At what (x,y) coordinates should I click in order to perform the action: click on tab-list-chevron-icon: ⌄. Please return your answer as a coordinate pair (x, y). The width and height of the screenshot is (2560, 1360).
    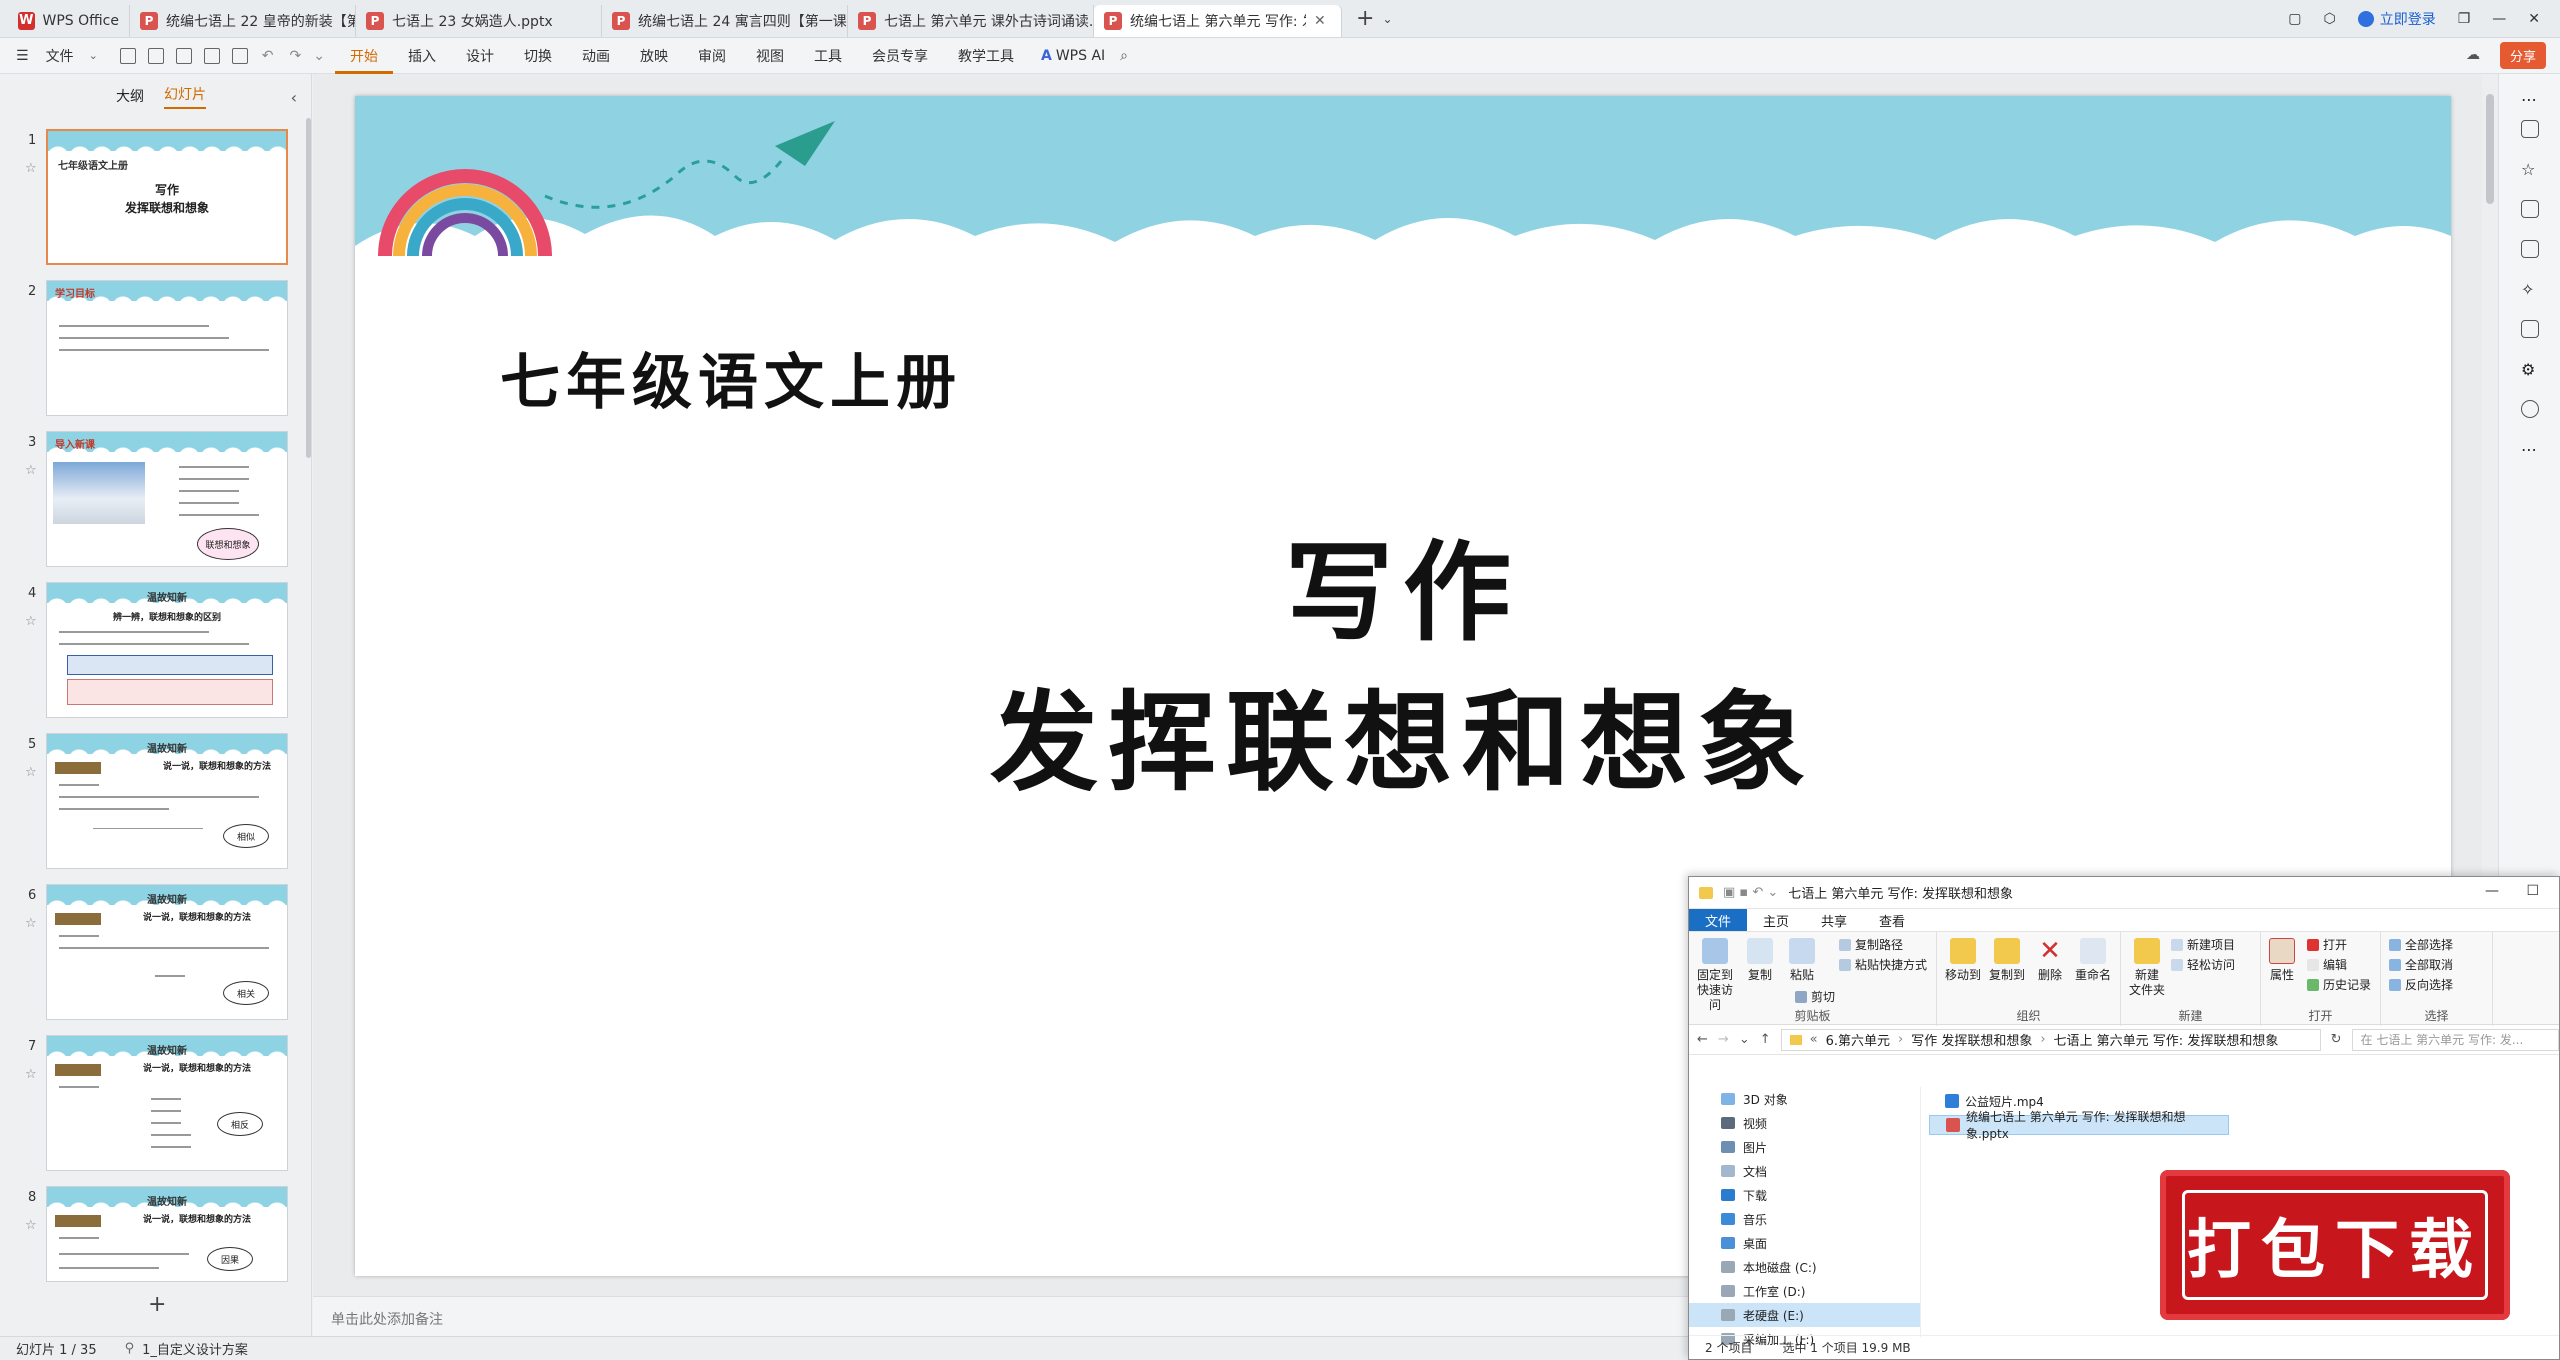
    Looking at the image, I should click on (1387, 19).